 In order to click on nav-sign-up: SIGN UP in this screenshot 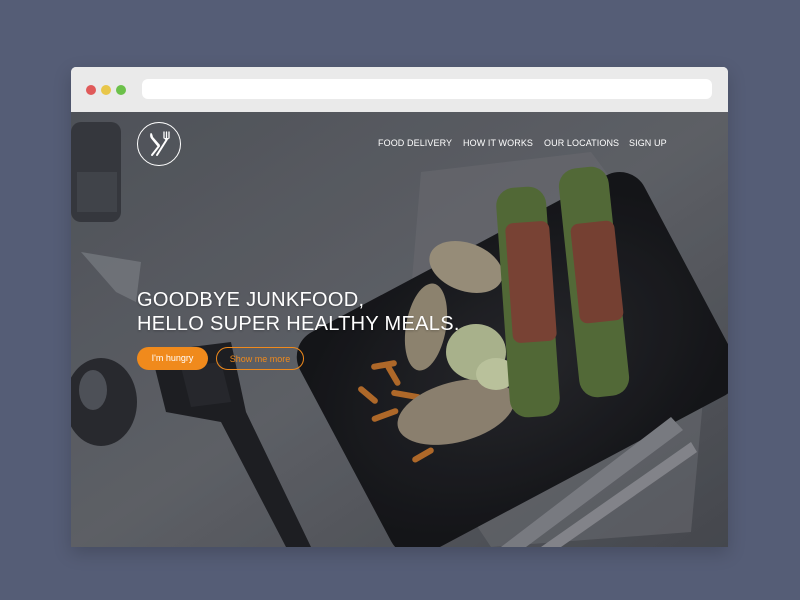, I will do `click(648, 143)`.